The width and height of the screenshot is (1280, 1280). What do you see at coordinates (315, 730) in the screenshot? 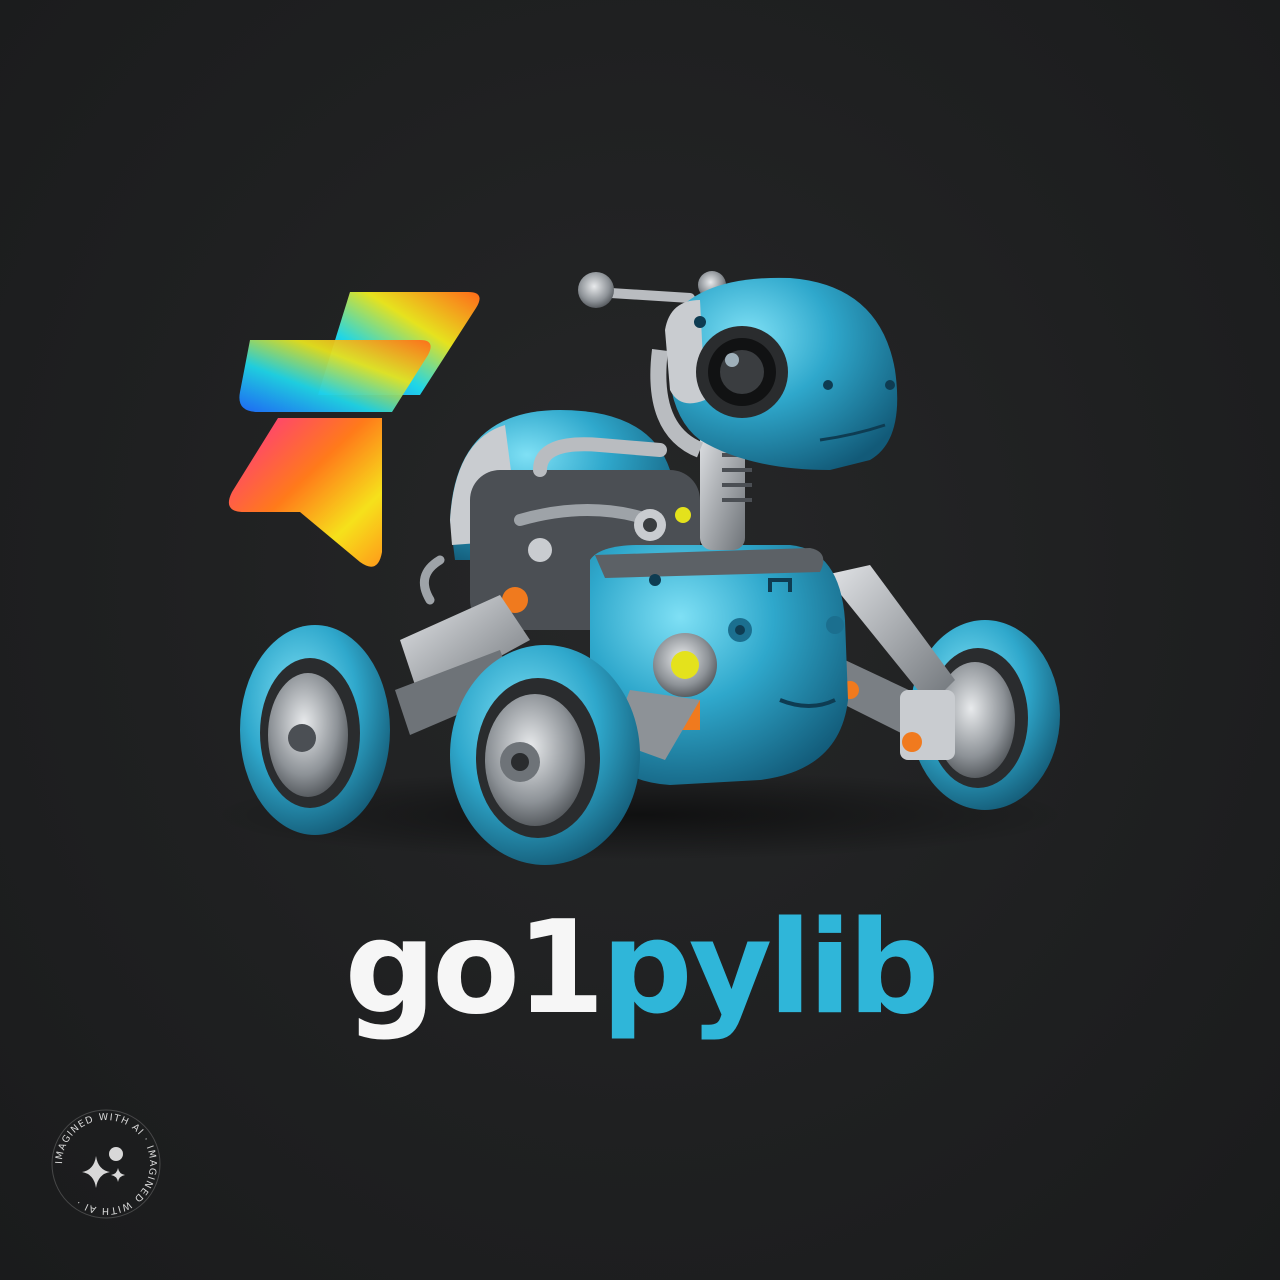
I see `rear-left-wheel` at bounding box center [315, 730].